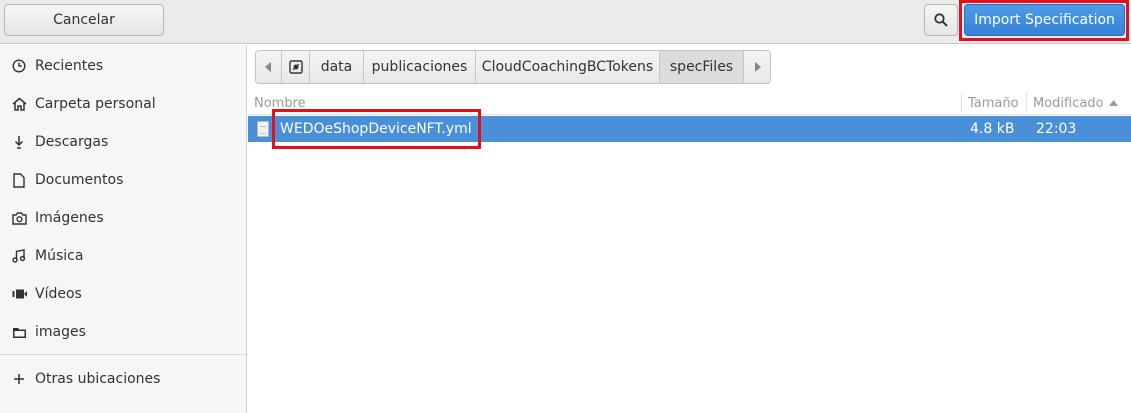  Describe the element at coordinates (565, 22) in the screenshot. I see `header-bar: Cancelar Import Specification` at that location.